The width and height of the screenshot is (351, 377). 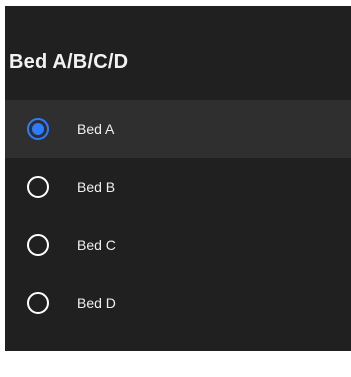 I want to click on radio-dot, so click(x=38, y=129).